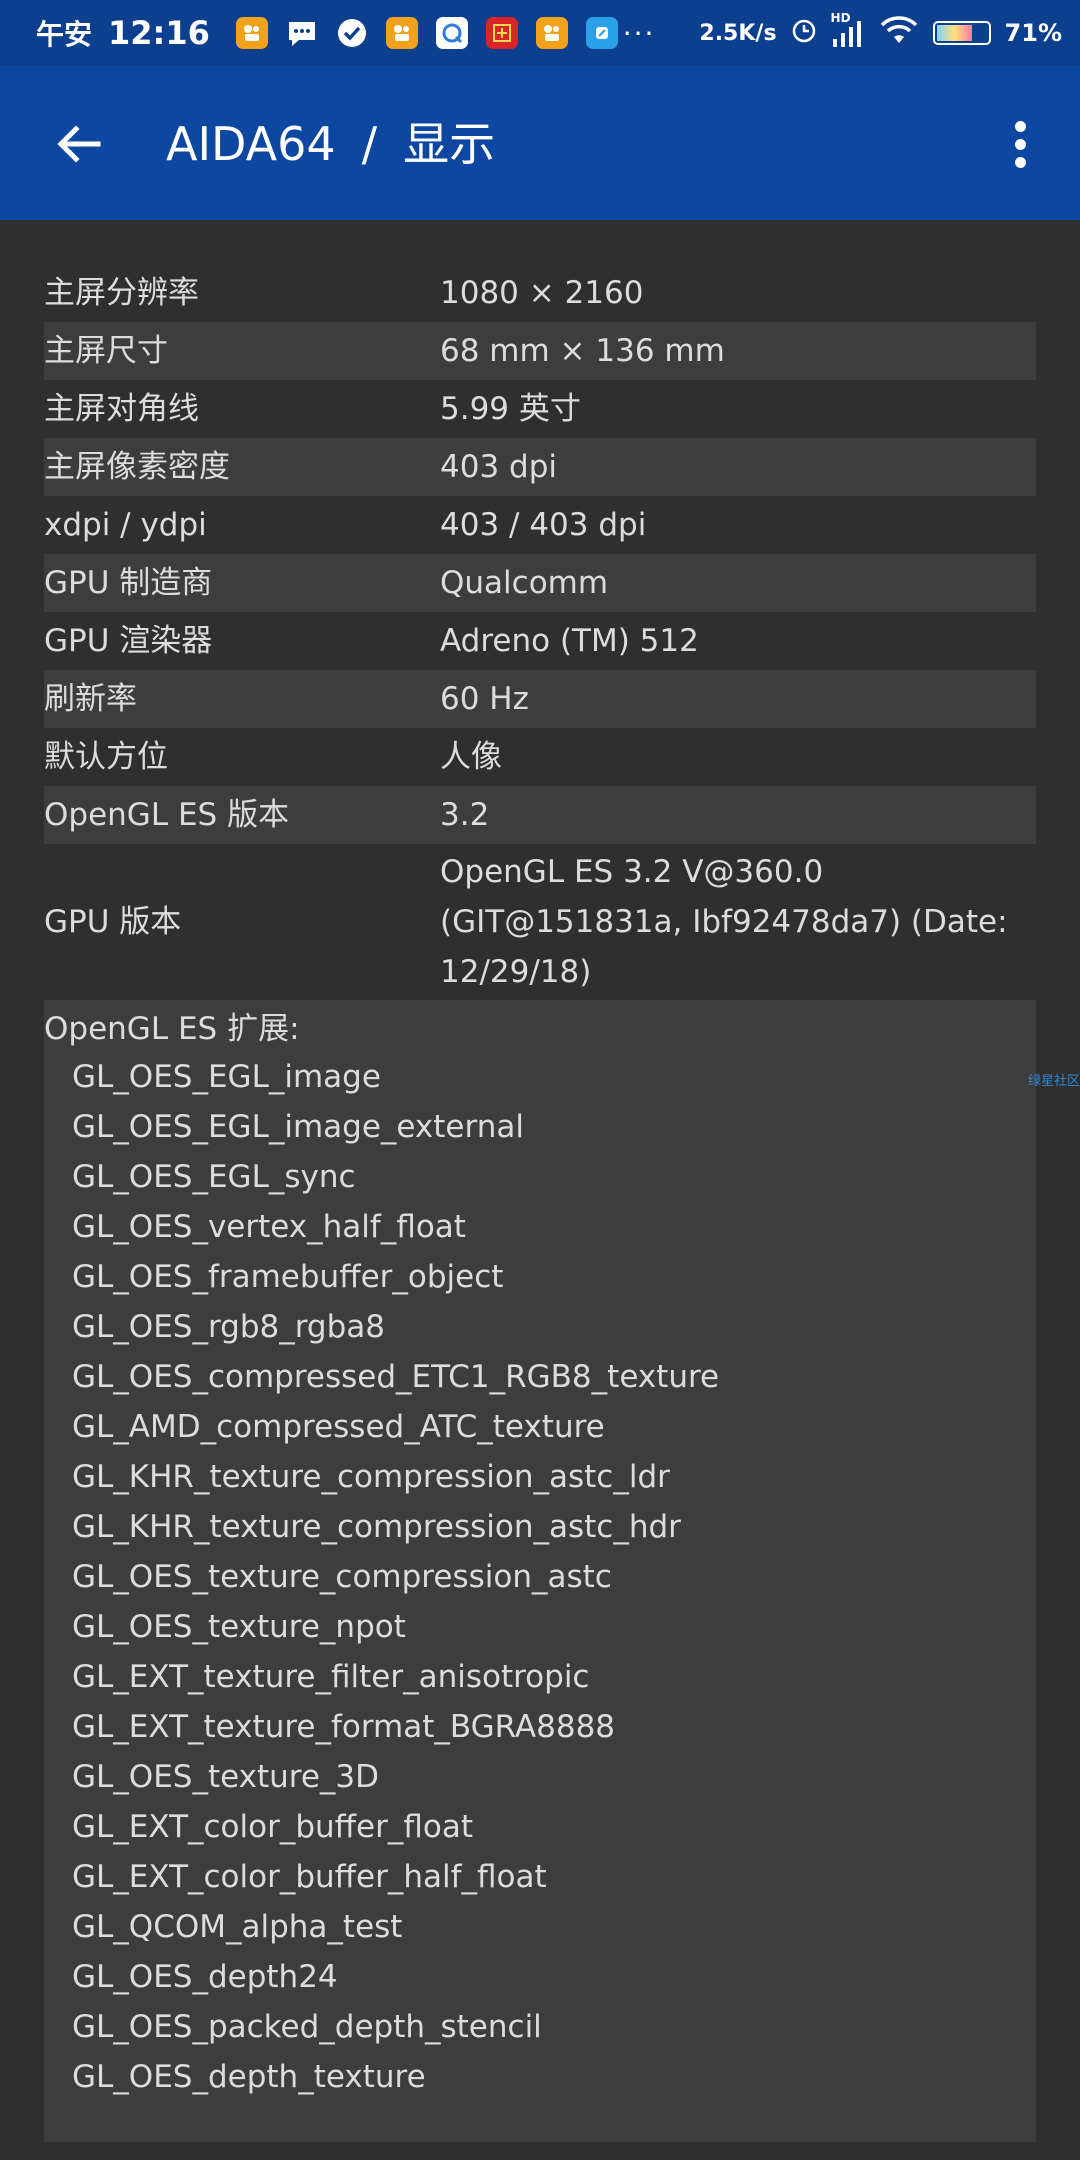 The height and width of the screenshot is (2160, 1080). I want to click on arrow-back-icon, so click(79, 144).